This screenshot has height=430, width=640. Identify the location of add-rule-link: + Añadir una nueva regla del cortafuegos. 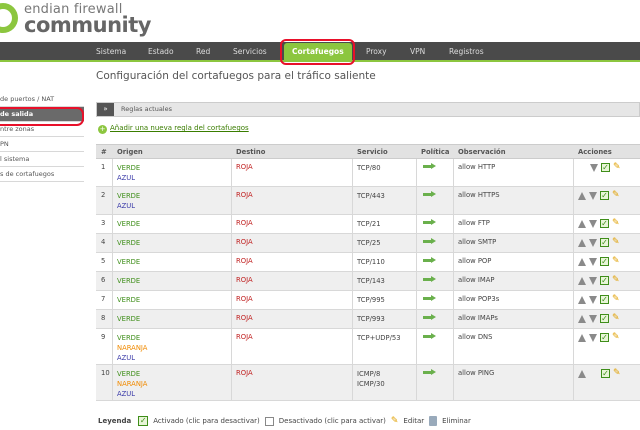
(173, 129).